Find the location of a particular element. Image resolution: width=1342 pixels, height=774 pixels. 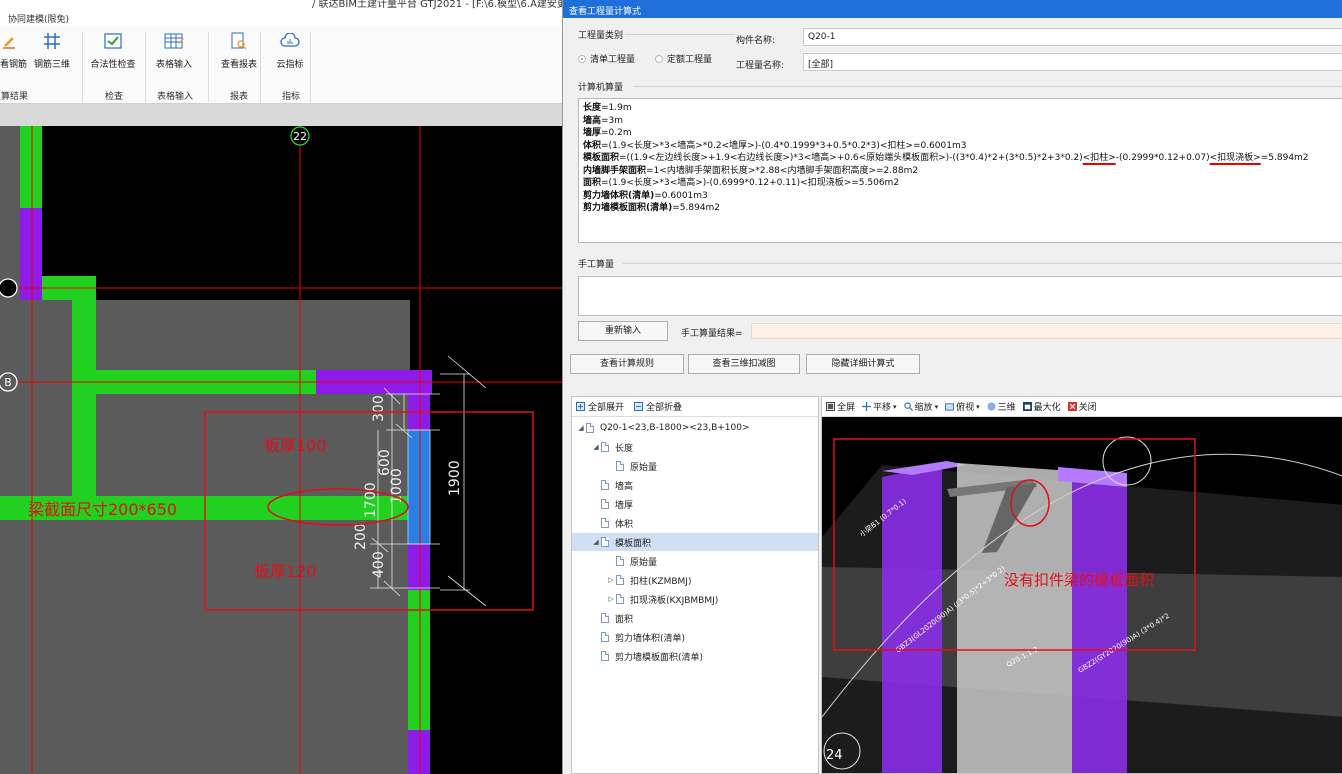

view-3d-deduction-button: 查看三维扣减图 is located at coordinates (744, 364).